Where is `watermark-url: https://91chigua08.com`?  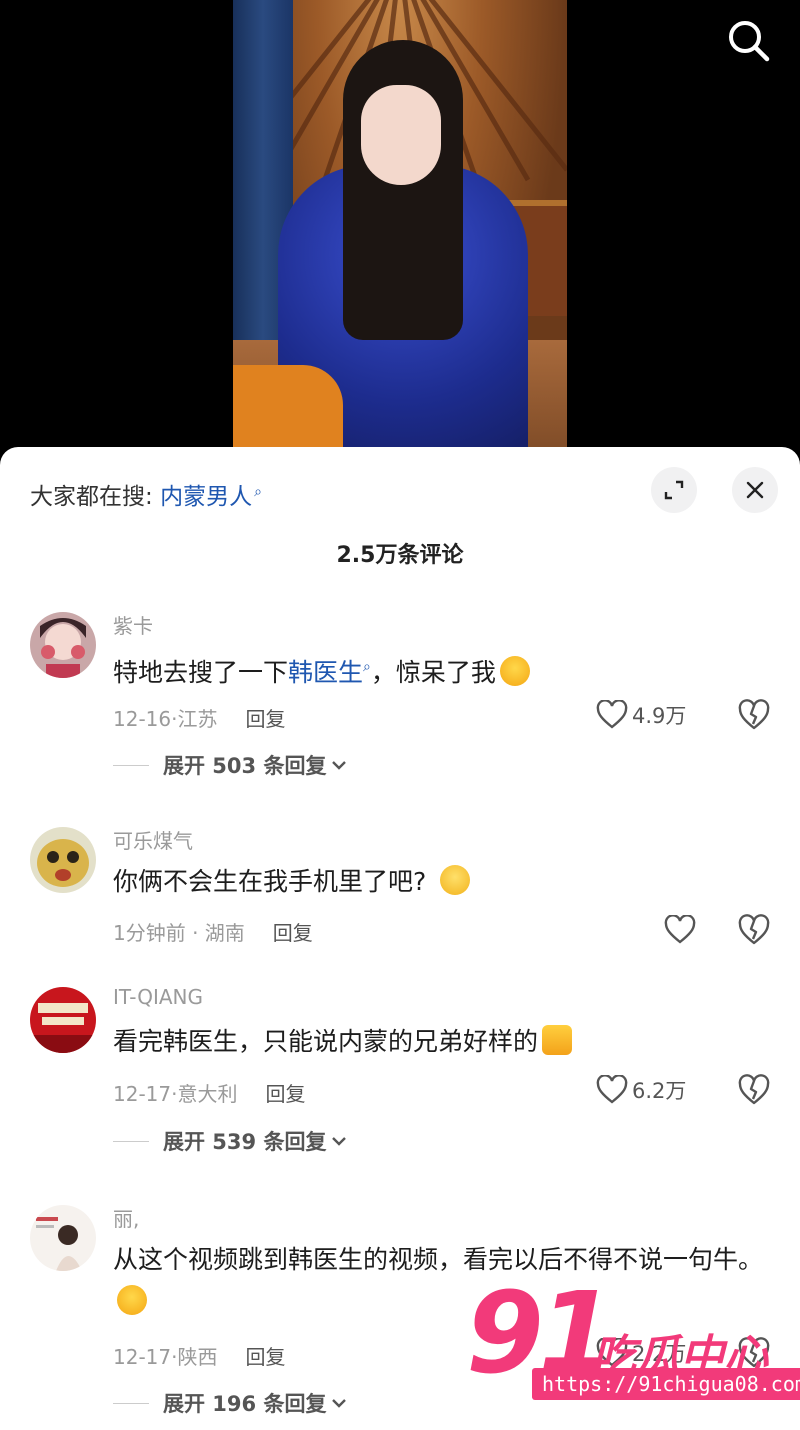 watermark-url: https://91chigua08.com is located at coordinates (666, 1384).